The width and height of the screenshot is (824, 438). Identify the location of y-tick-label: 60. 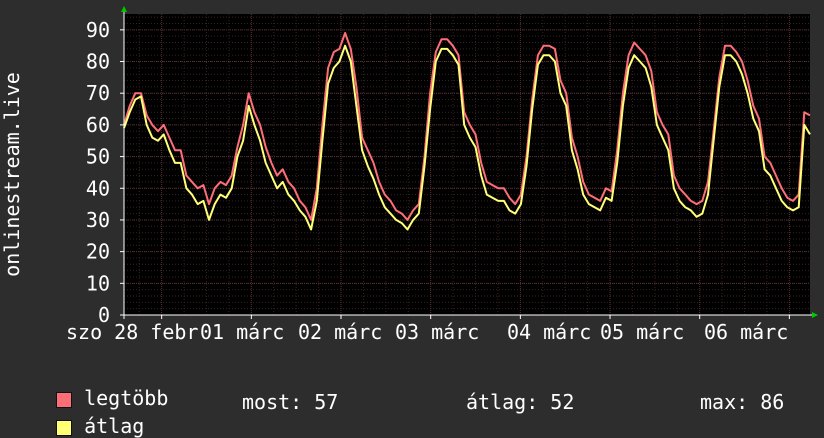
(98, 125).